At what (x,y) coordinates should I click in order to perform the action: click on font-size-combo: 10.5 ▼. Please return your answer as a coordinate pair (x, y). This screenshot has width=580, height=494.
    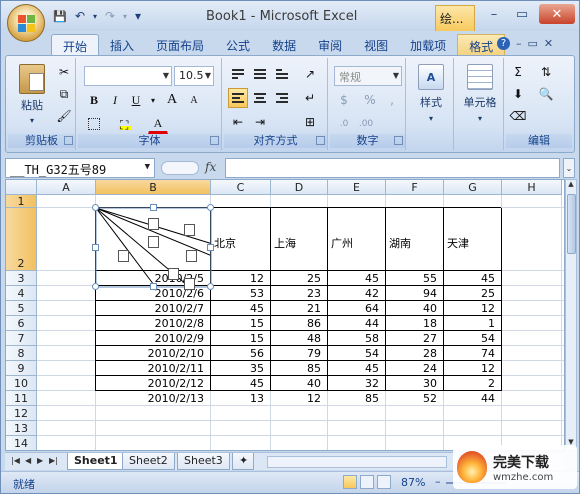
    Looking at the image, I should click on (194, 76).